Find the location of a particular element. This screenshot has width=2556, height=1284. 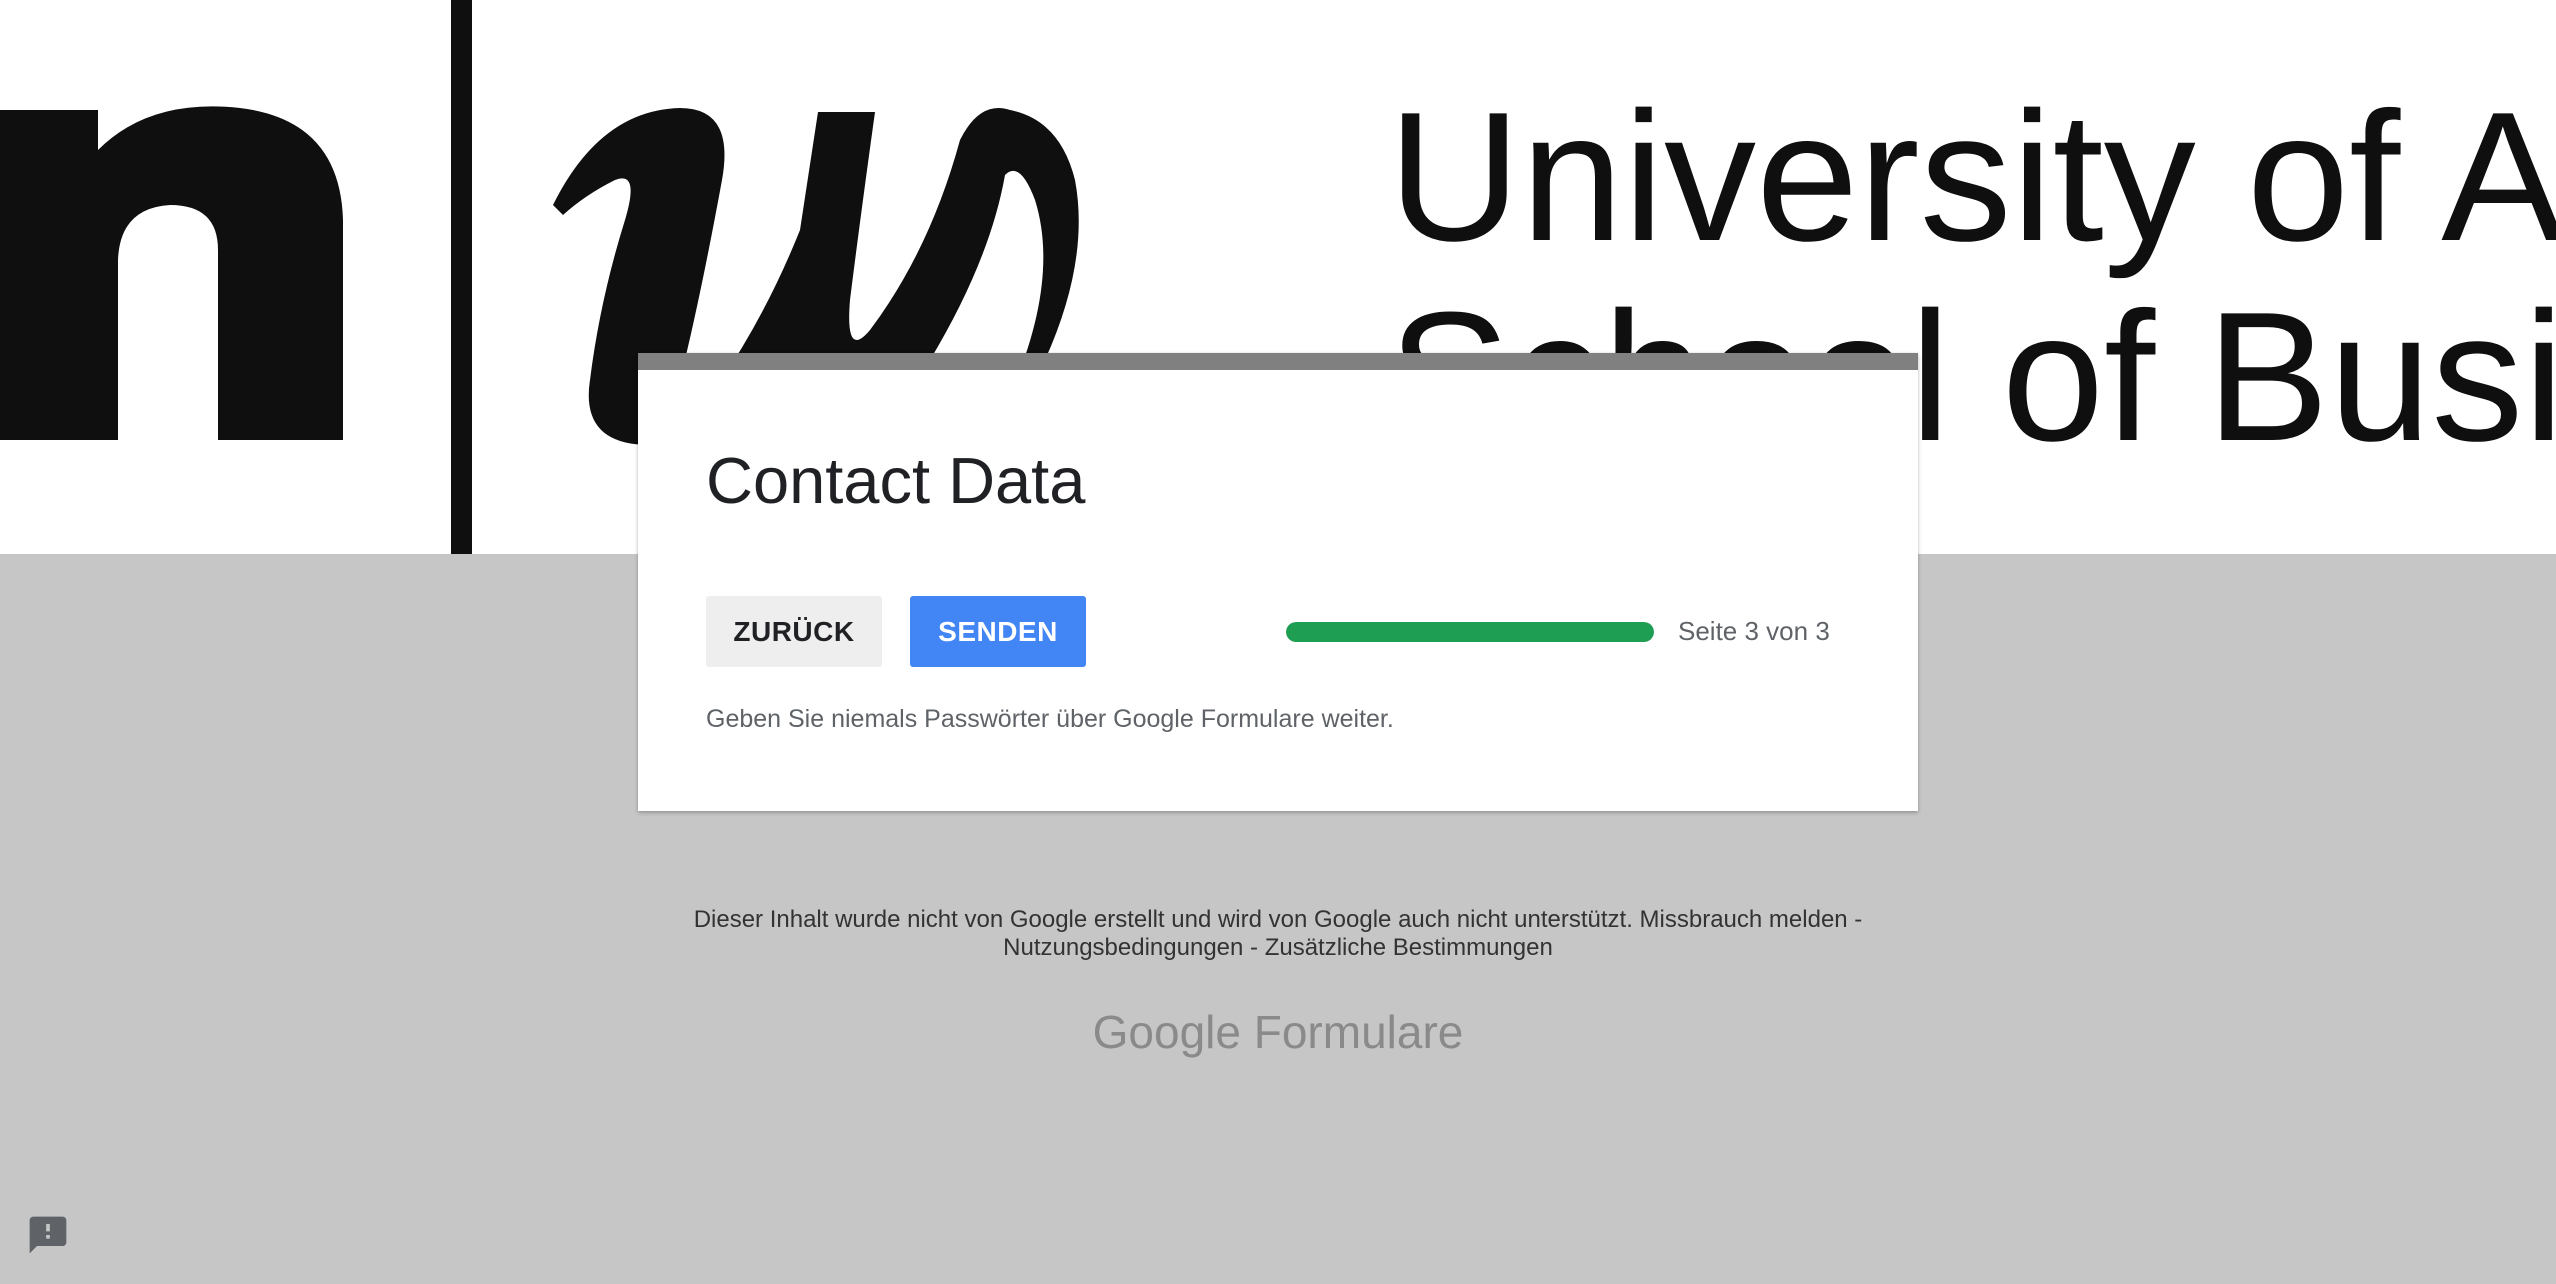

google-forms-logo: Google Formulare is located at coordinates (1278, 1032).